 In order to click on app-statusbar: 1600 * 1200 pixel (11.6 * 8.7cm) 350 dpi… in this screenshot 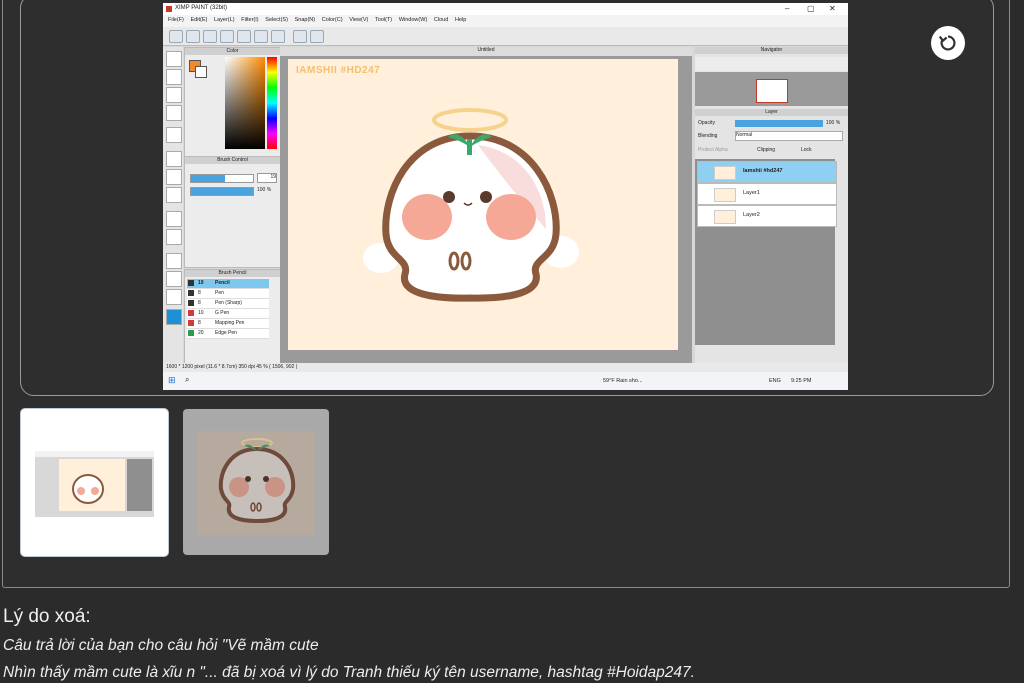, I will do `click(505, 367)`.